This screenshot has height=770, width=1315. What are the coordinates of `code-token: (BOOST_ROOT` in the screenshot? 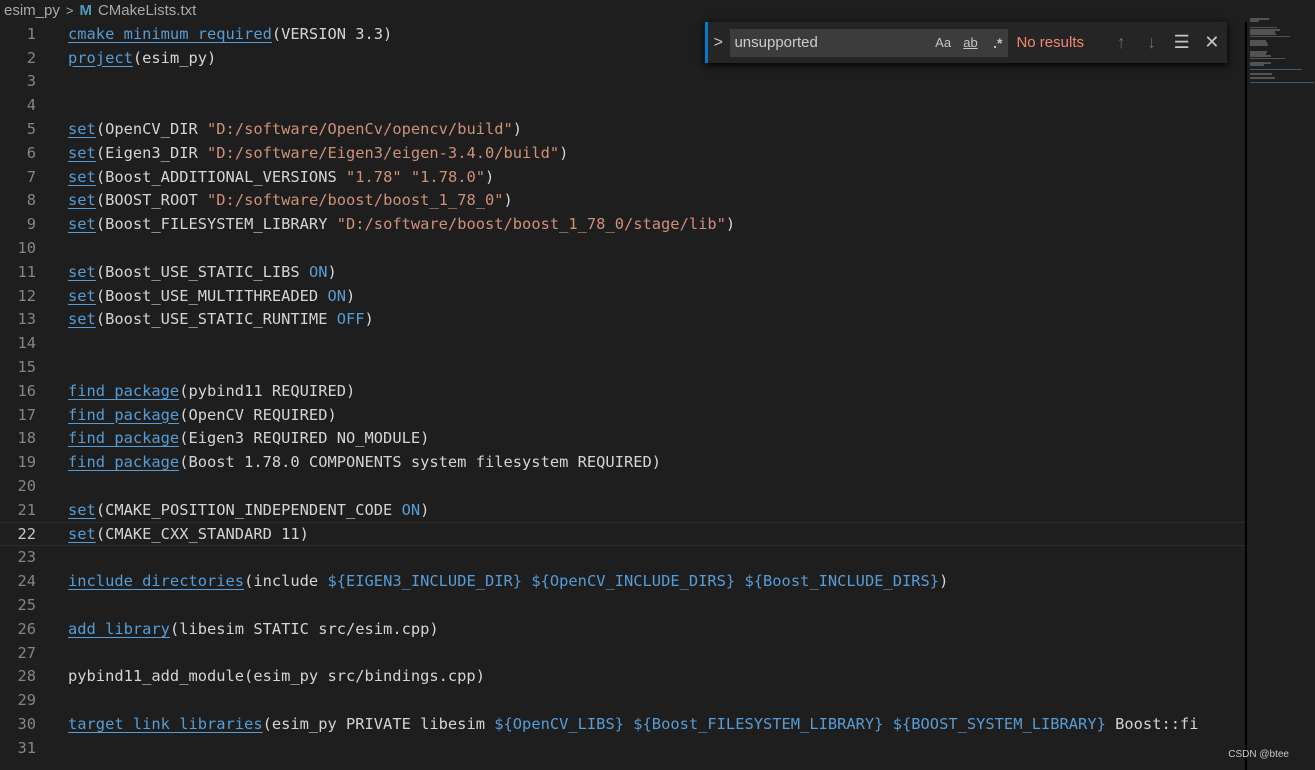 It's located at (151, 200).